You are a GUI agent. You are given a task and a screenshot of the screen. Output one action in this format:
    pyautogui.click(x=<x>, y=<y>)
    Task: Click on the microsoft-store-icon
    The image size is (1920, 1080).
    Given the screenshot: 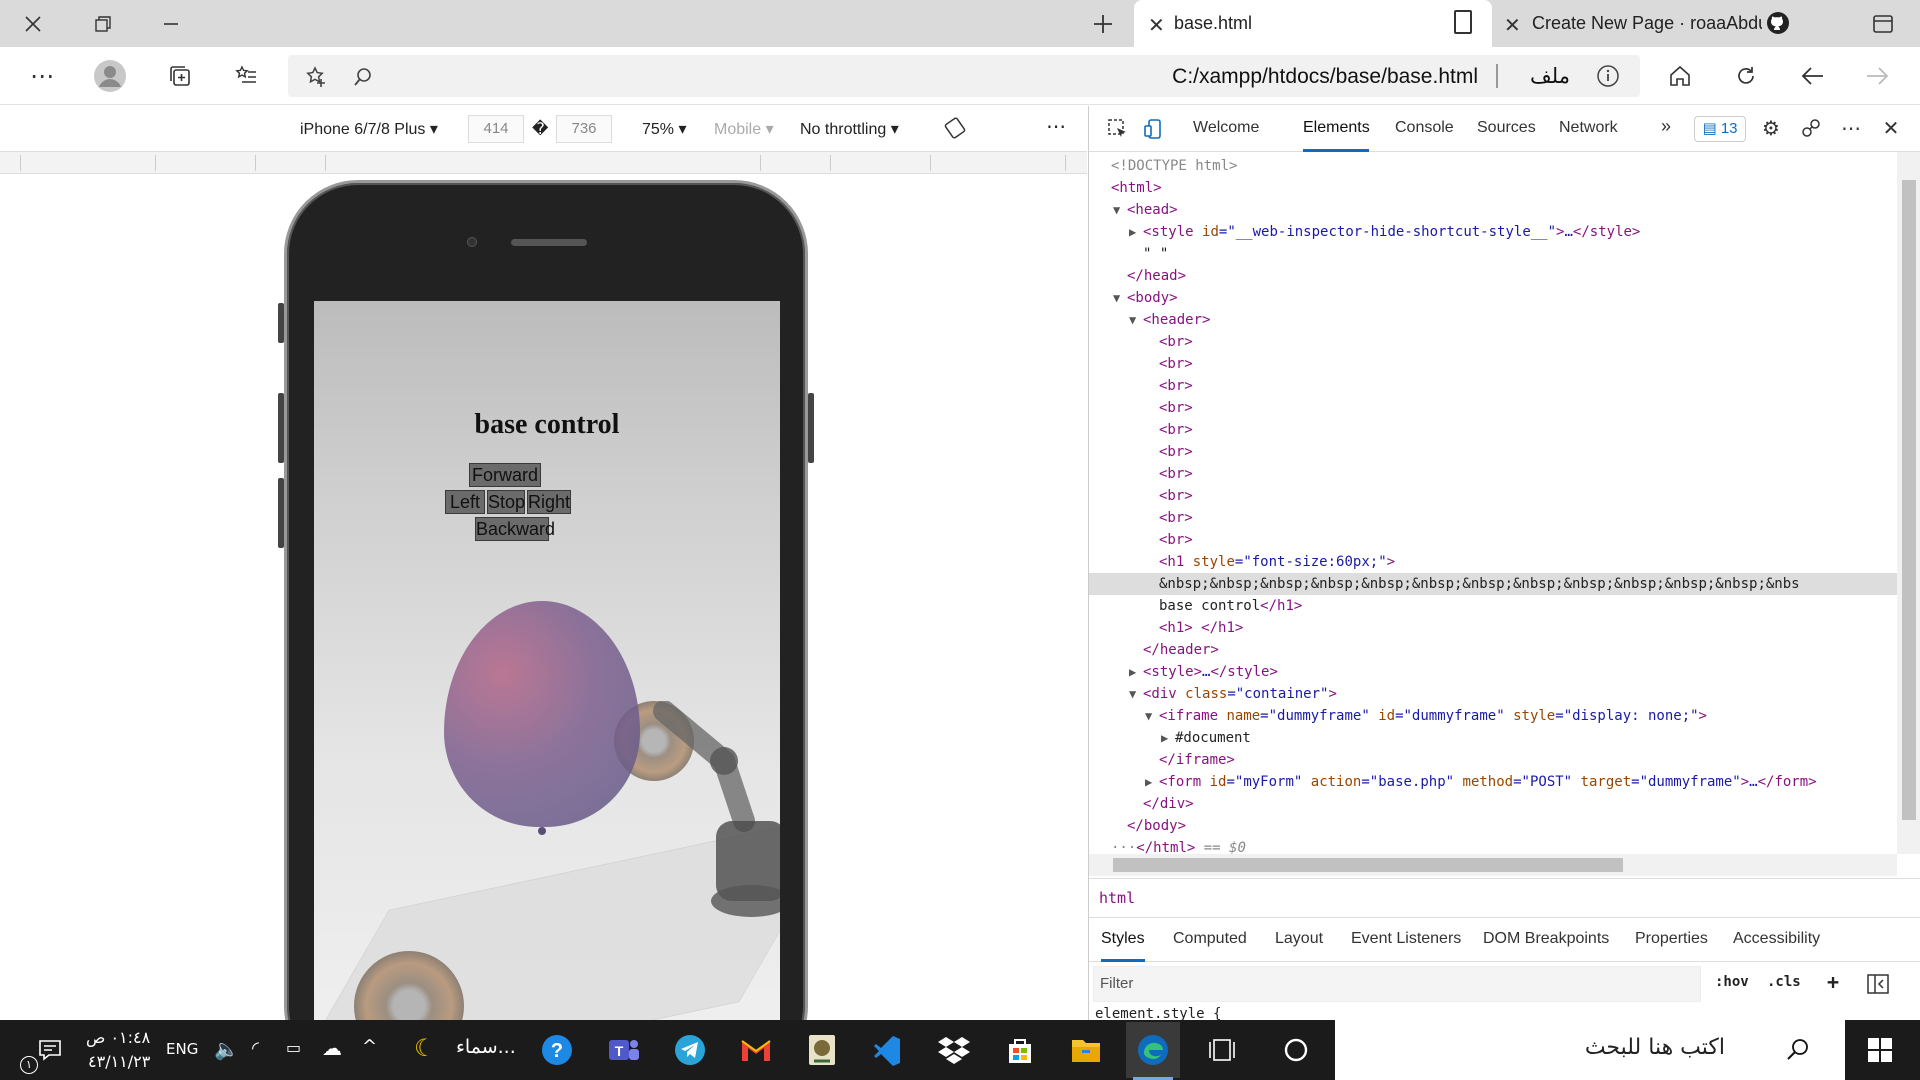 What is the action you would take?
    pyautogui.click(x=1020, y=1050)
    